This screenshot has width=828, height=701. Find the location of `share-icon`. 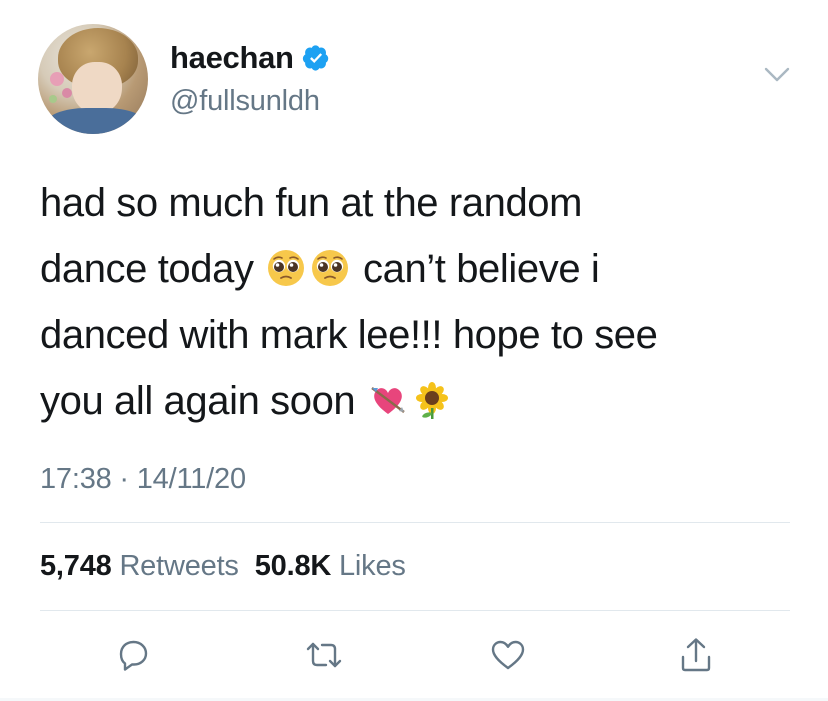

share-icon is located at coordinates (696, 655).